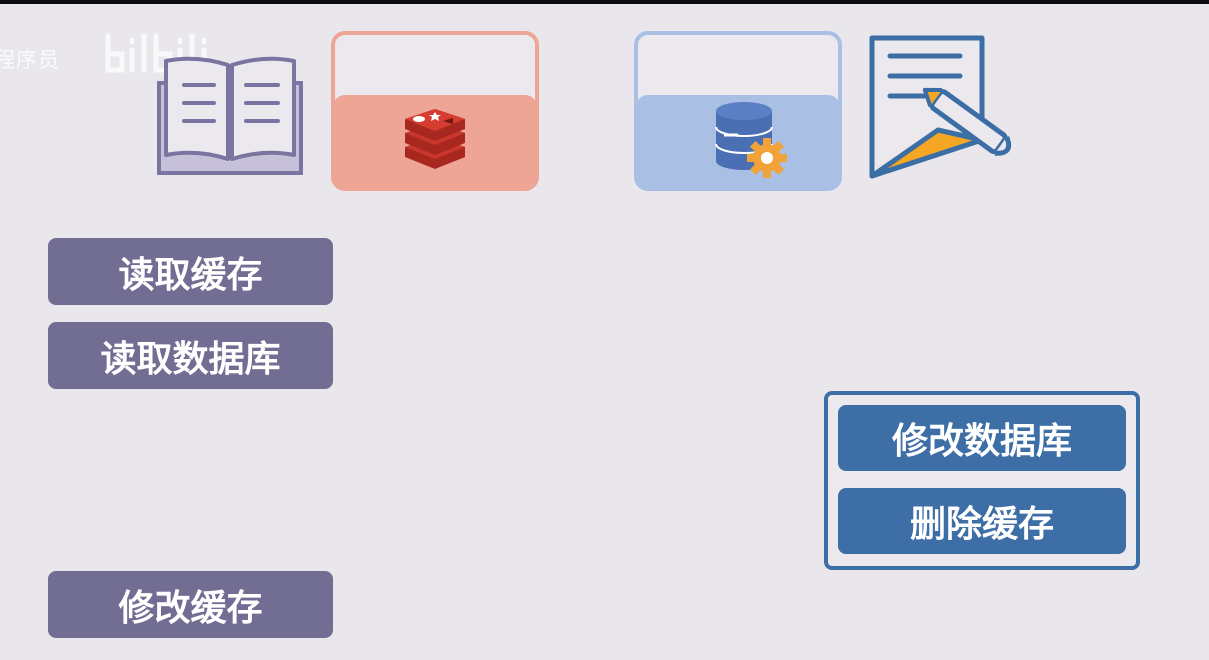 Image resolution: width=1209 pixels, height=660 pixels. I want to click on cache-container, so click(435, 111).